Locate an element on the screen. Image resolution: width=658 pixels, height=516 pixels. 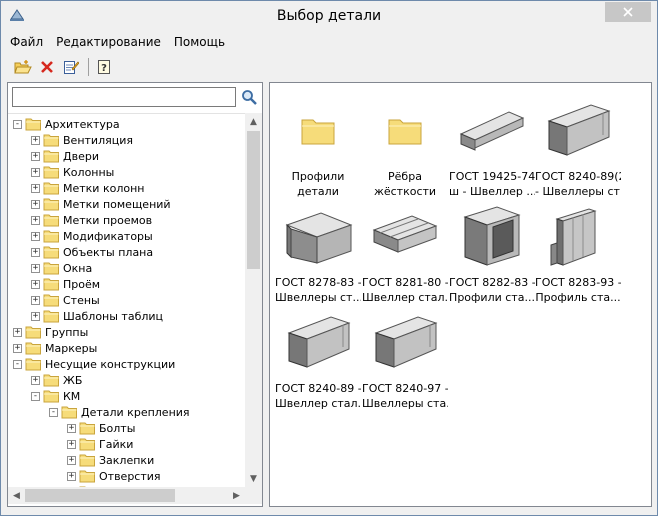
tree-node: + Шаблоны таблиц is located at coordinates (97, 316).